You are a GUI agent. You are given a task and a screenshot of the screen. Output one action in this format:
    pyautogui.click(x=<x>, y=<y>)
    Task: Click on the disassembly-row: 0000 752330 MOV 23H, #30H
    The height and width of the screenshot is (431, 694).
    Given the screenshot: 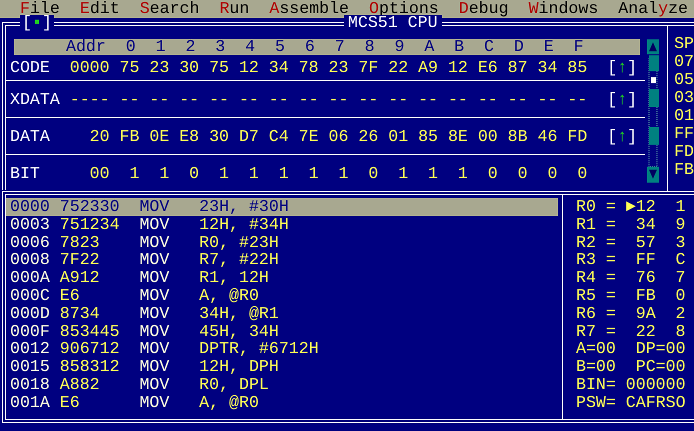 What is the action you would take?
    pyautogui.click(x=282, y=207)
    